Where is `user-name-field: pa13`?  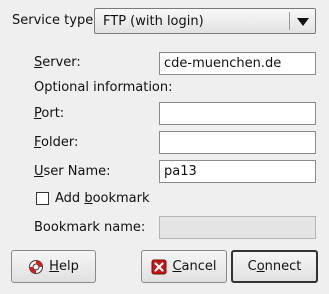 user-name-field: pa13 is located at coordinates (237, 171).